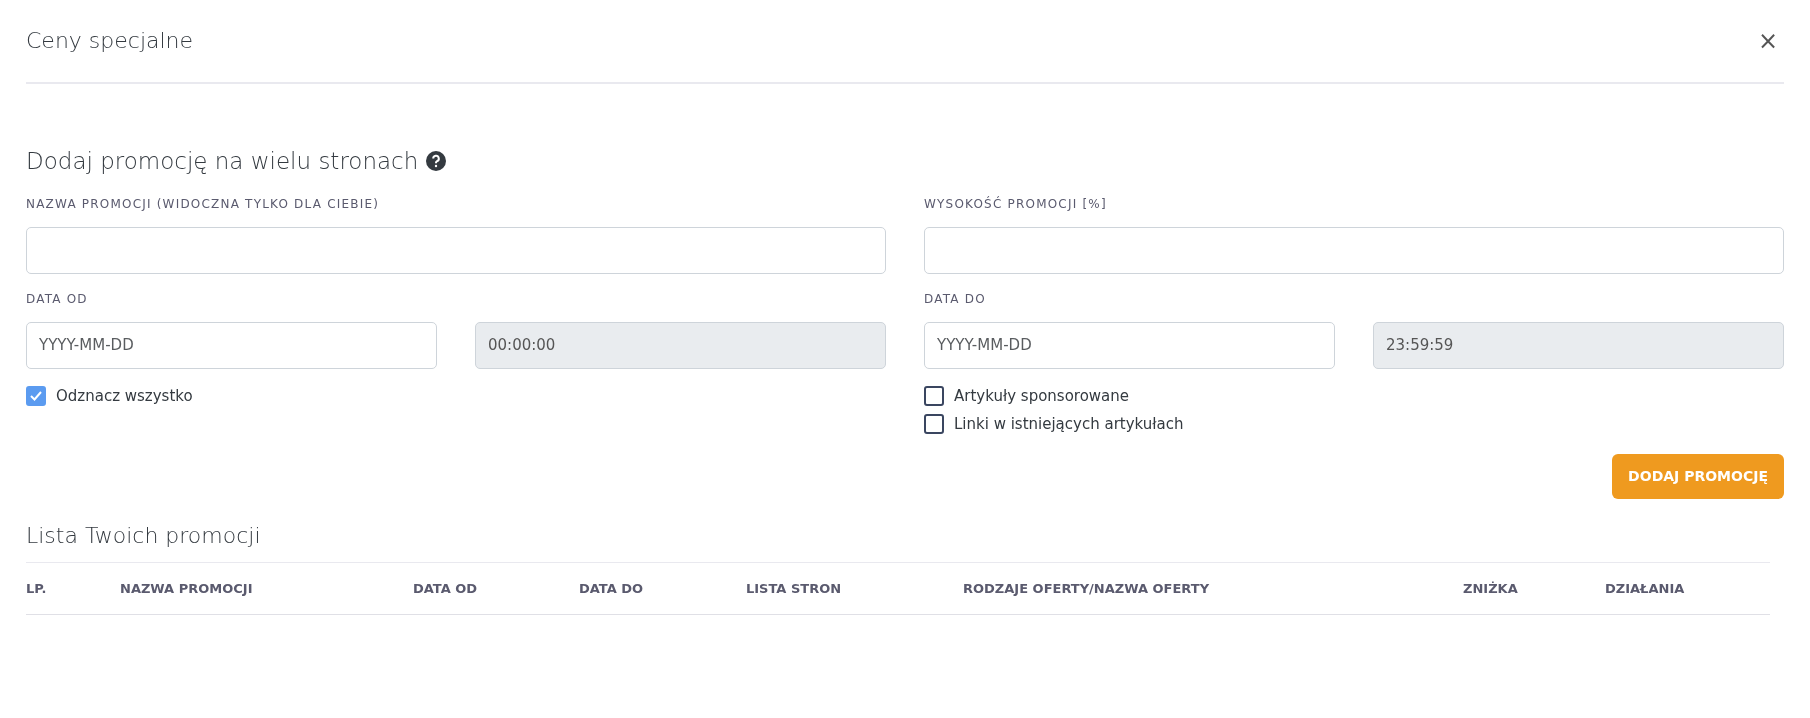  What do you see at coordinates (231, 345) in the screenshot?
I see `start-date-field: YYYY-MM-DD` at bounding box center [231, 345].